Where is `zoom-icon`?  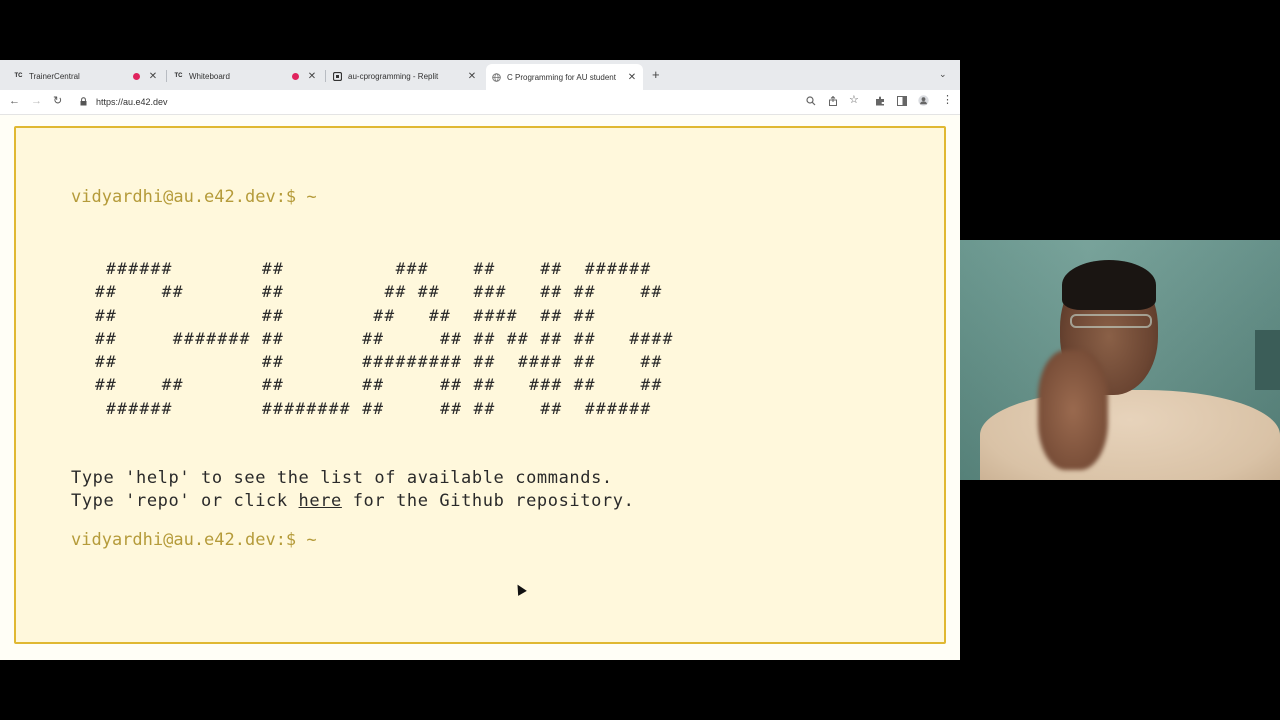 zoom-icon is located at coordinates (811, 102).